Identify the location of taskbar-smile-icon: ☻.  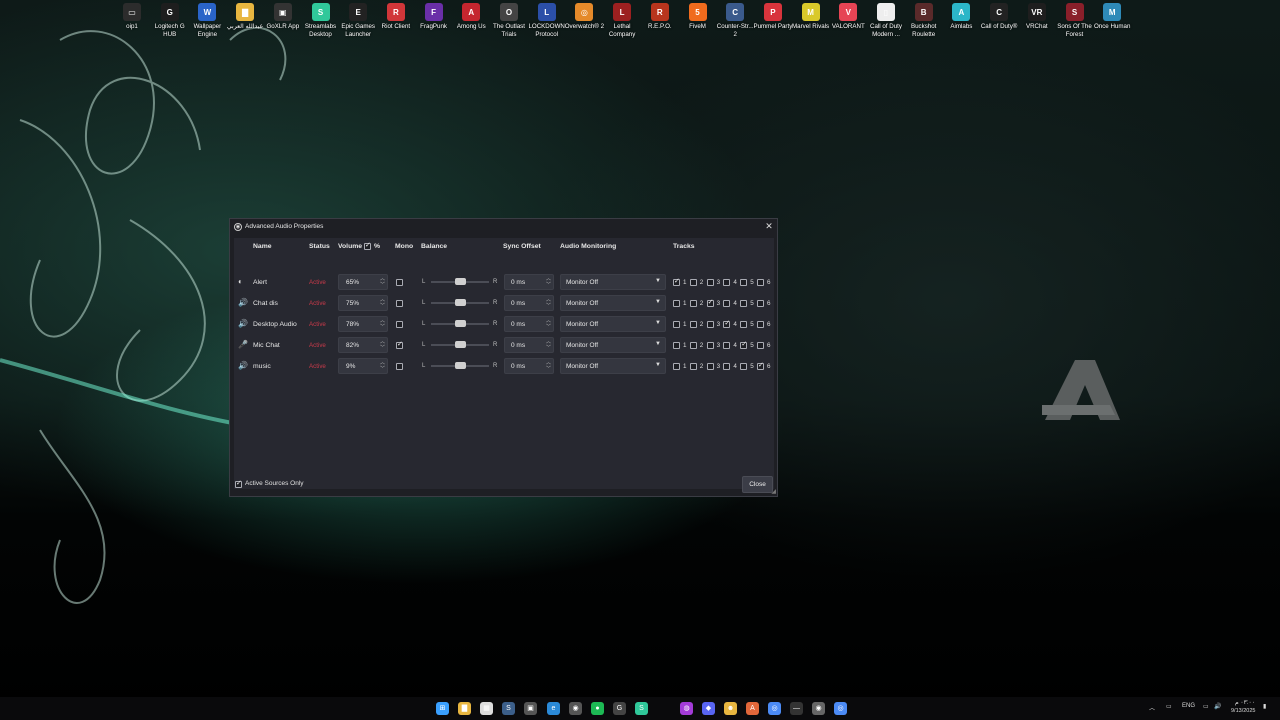
(730, 708).